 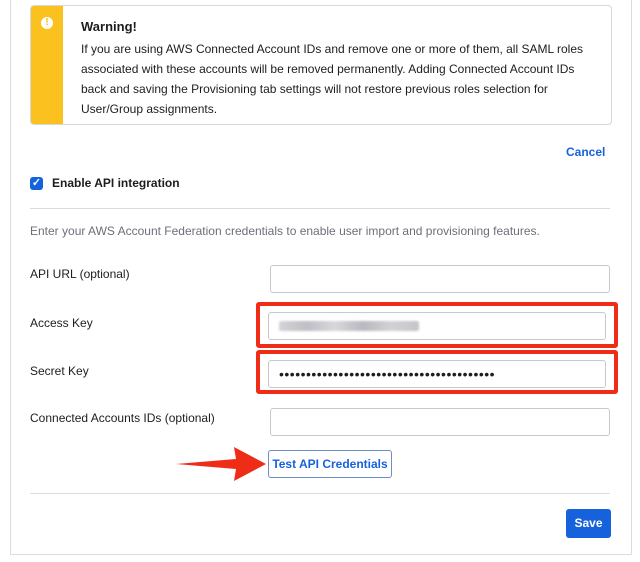 What do you see at coordinates (36, 183) in the screenshot?
I see `enable-api-checkbox: ✓` at bounding box center [36, 183].